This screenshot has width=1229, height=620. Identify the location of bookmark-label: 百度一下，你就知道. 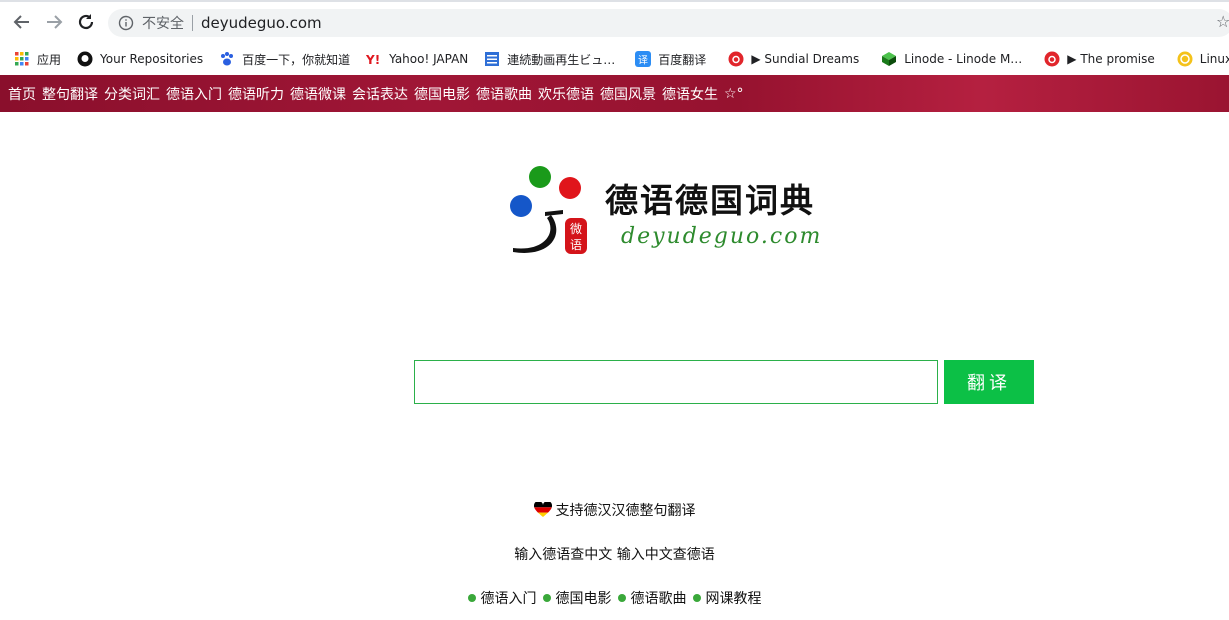
(296, 59).